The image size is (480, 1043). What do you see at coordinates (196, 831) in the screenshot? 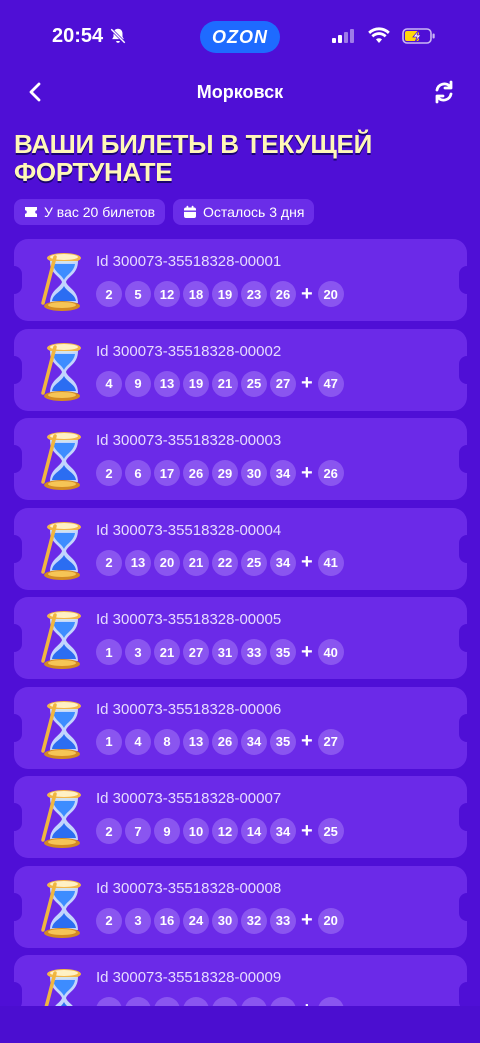
I see `number-ball: 10` at bounding box center [196, 831].